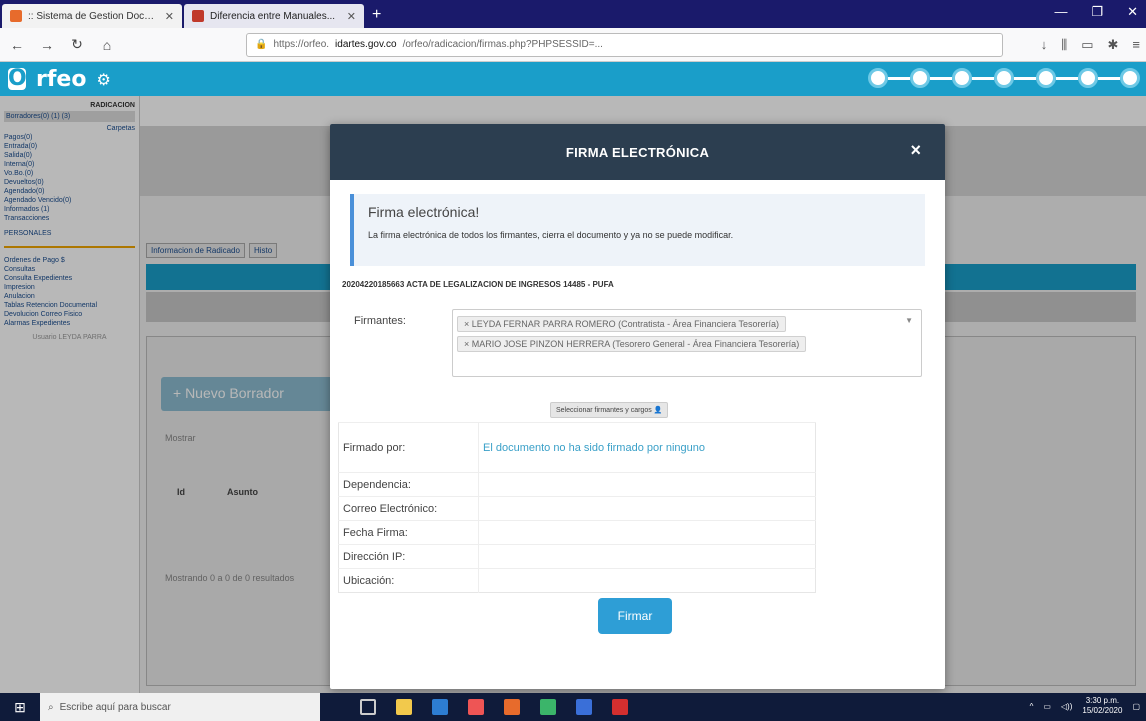 The height and width of the screenshot is (721, 1146). What do you see at coordinates (376, 15) in the screenshot?
I see `new-tab-icon: +` at bounding box center [376, 15].